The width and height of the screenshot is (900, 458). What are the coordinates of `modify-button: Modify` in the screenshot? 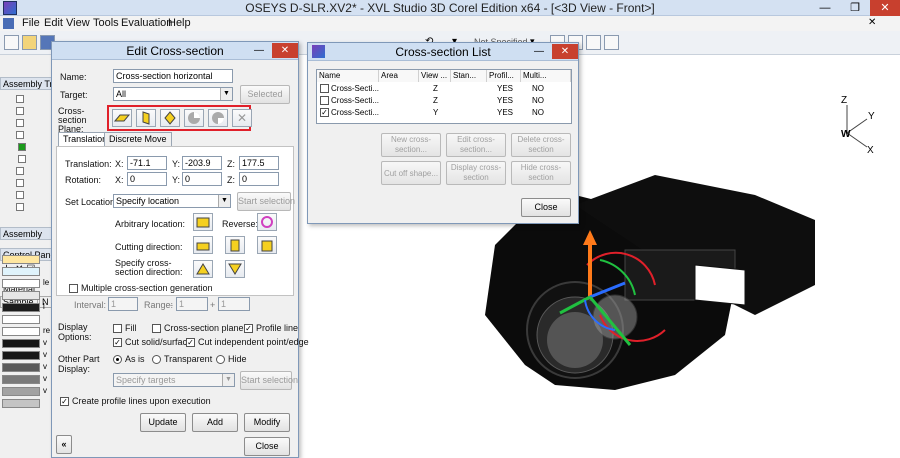 It's located at (267, 422).